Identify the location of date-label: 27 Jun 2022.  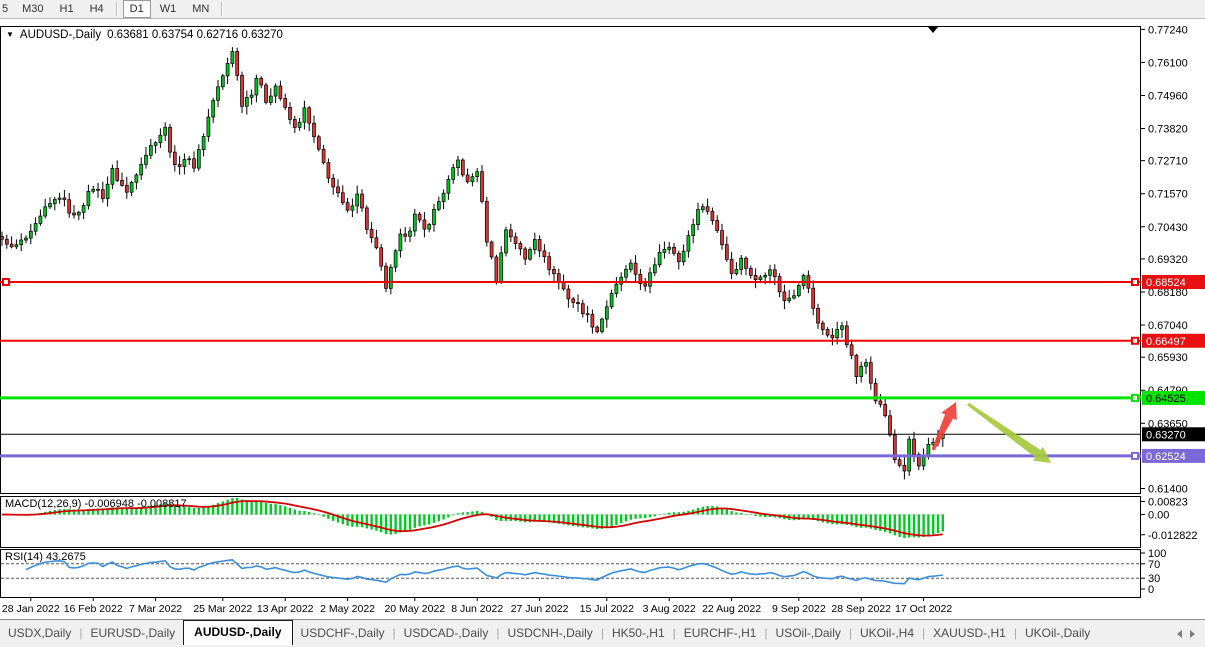
(540, 609).